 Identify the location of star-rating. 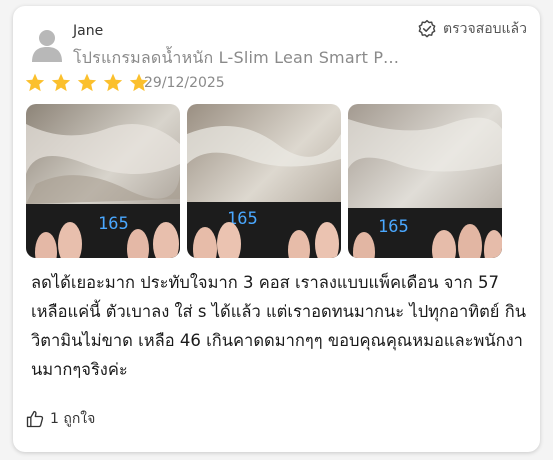
(87, 83).